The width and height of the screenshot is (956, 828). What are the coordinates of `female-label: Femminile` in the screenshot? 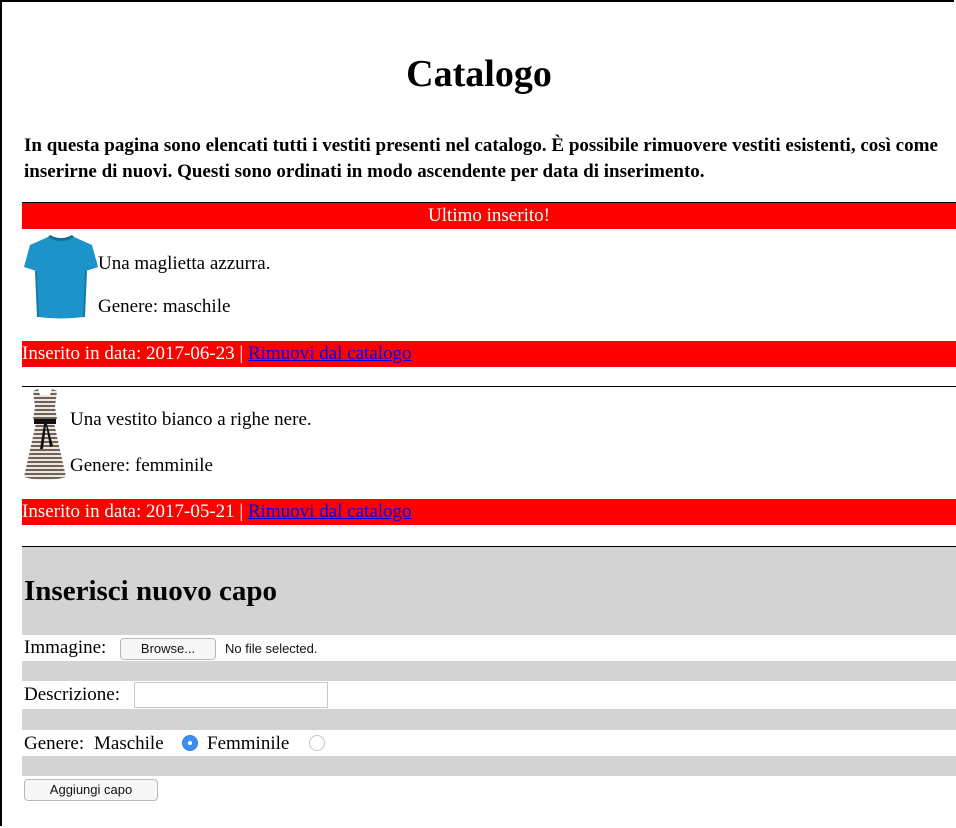 It's located at (248, 743).